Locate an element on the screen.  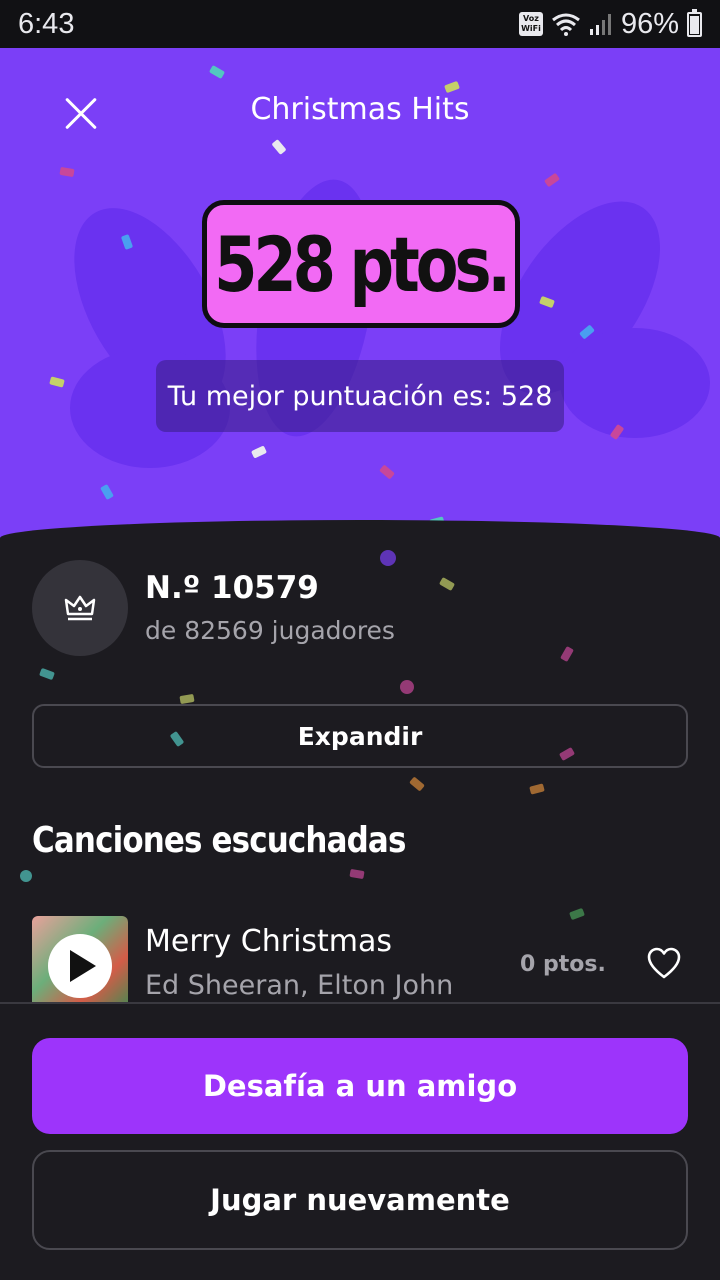
status-icons: Voz WiFi 96% is located at coordinates (610, 24).